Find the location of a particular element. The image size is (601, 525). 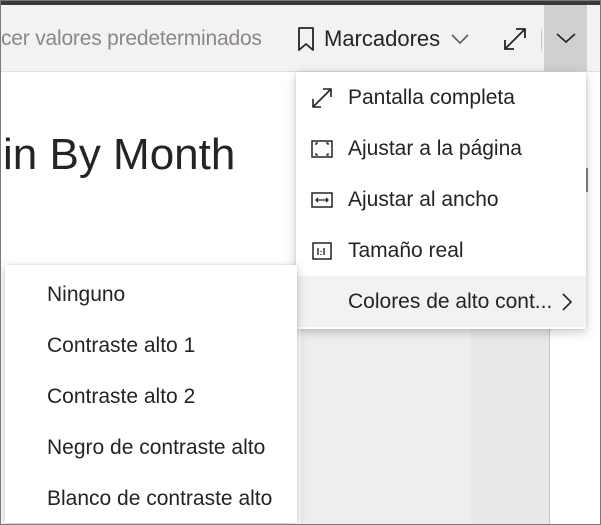

bookmarks-button: Marcadores is located at coordinates (387, 39).